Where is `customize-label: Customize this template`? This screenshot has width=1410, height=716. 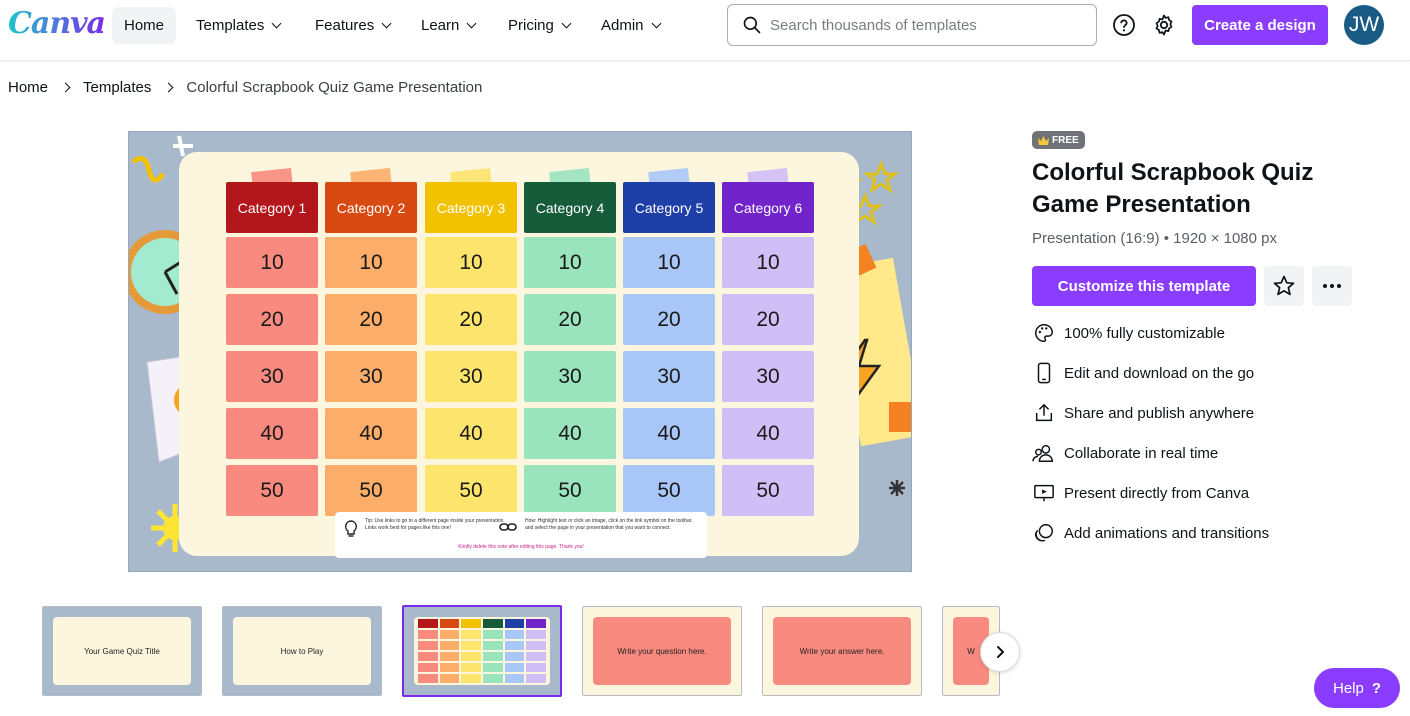 customize-label: Customize this template is located at coordinates (1144, 286).